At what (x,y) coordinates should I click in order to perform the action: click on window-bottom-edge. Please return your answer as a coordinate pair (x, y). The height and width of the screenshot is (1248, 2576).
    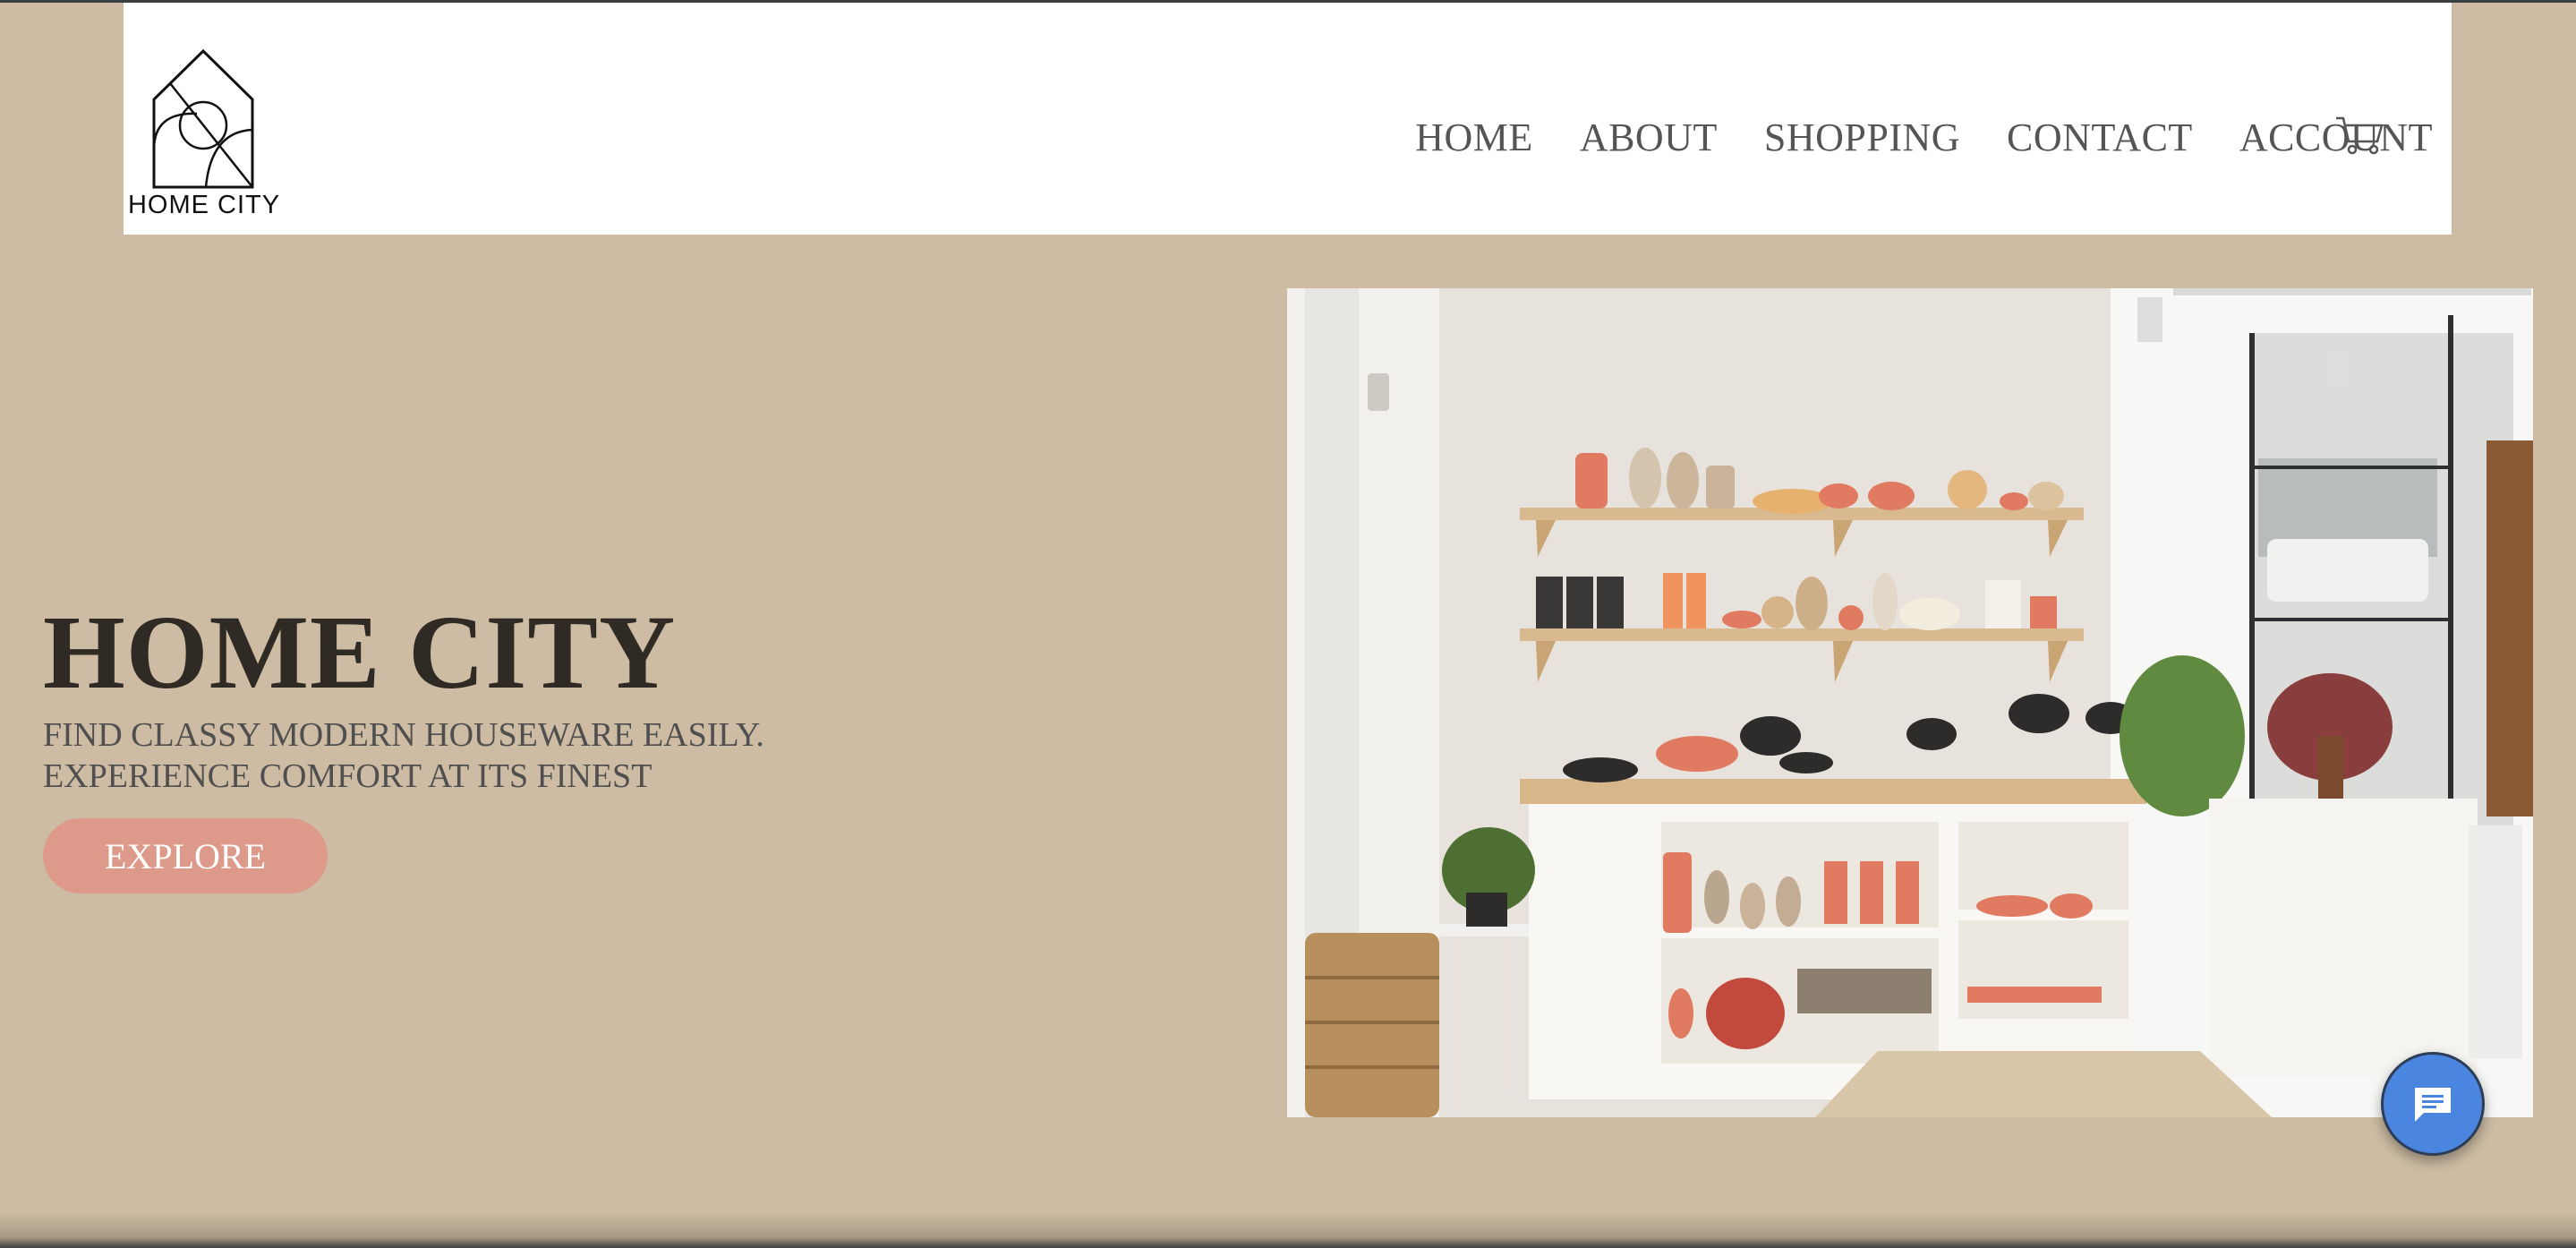
    Looking at the image, I should click on (1288, 1230).